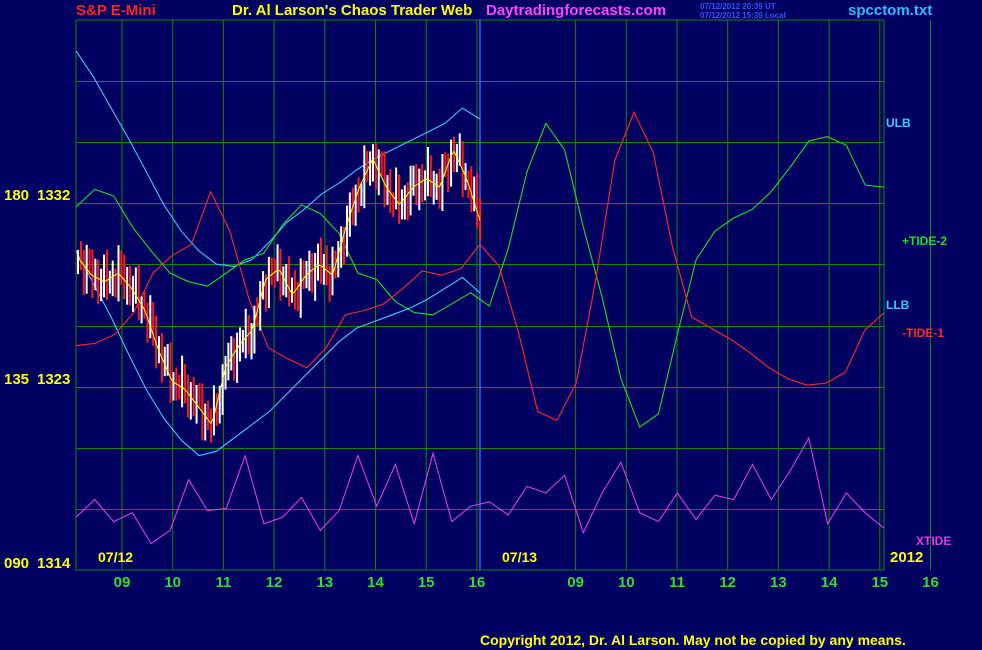  What do you see at coordinates (520, 557) in the screenshot?
I see `date-label-2: 07/13` at bounding box center [520, 557].